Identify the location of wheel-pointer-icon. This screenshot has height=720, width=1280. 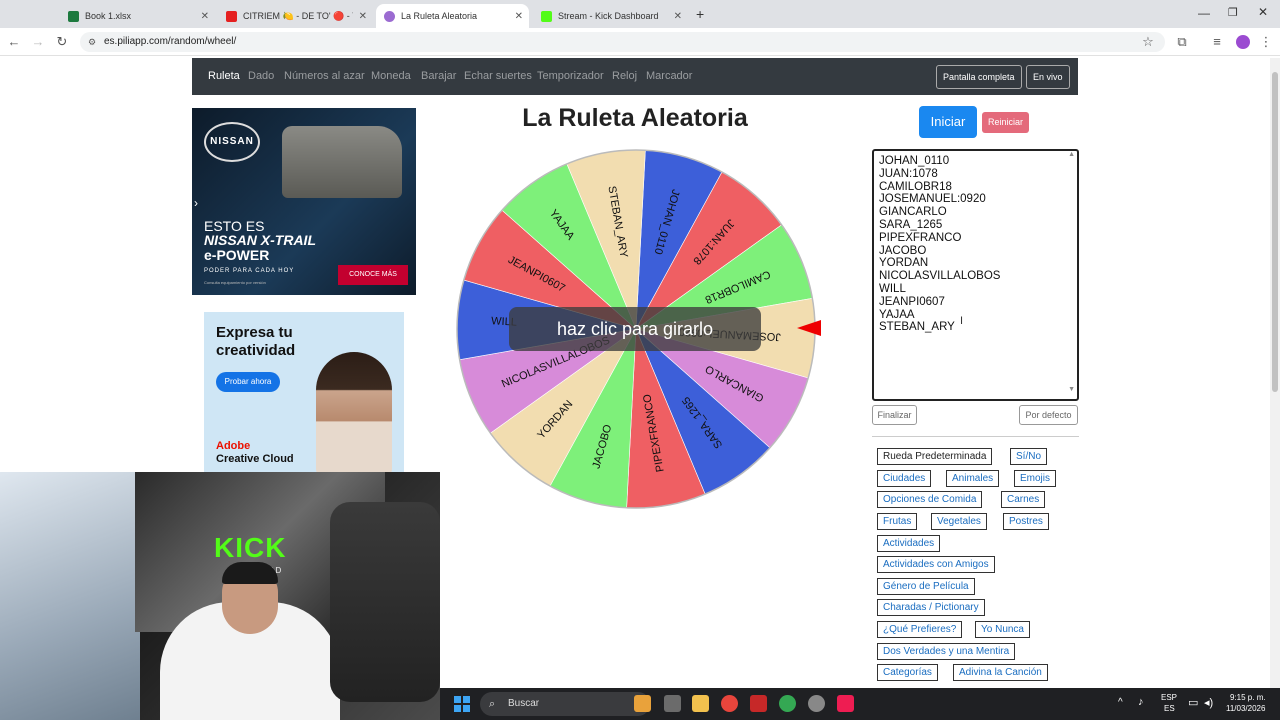
(809, 328).